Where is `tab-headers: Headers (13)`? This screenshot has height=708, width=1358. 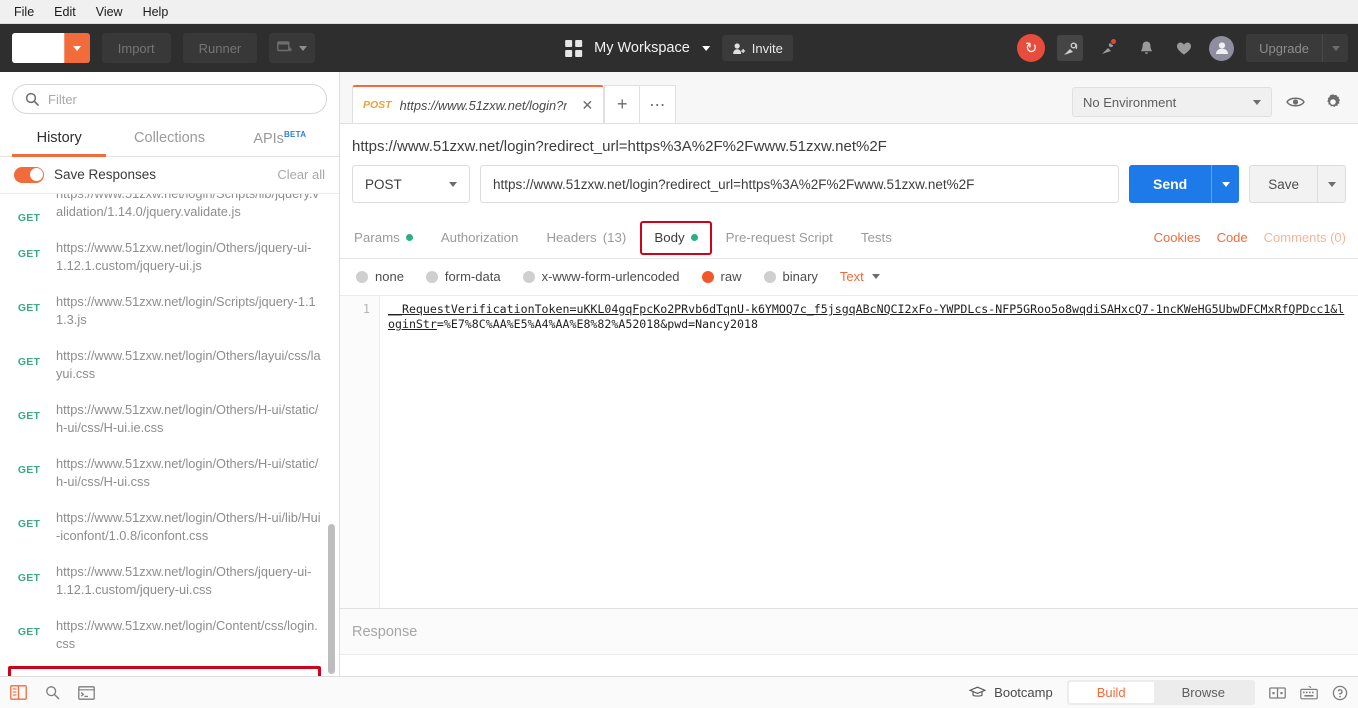 tab-headers: Headers (13) is located at coordinates (586, 238).